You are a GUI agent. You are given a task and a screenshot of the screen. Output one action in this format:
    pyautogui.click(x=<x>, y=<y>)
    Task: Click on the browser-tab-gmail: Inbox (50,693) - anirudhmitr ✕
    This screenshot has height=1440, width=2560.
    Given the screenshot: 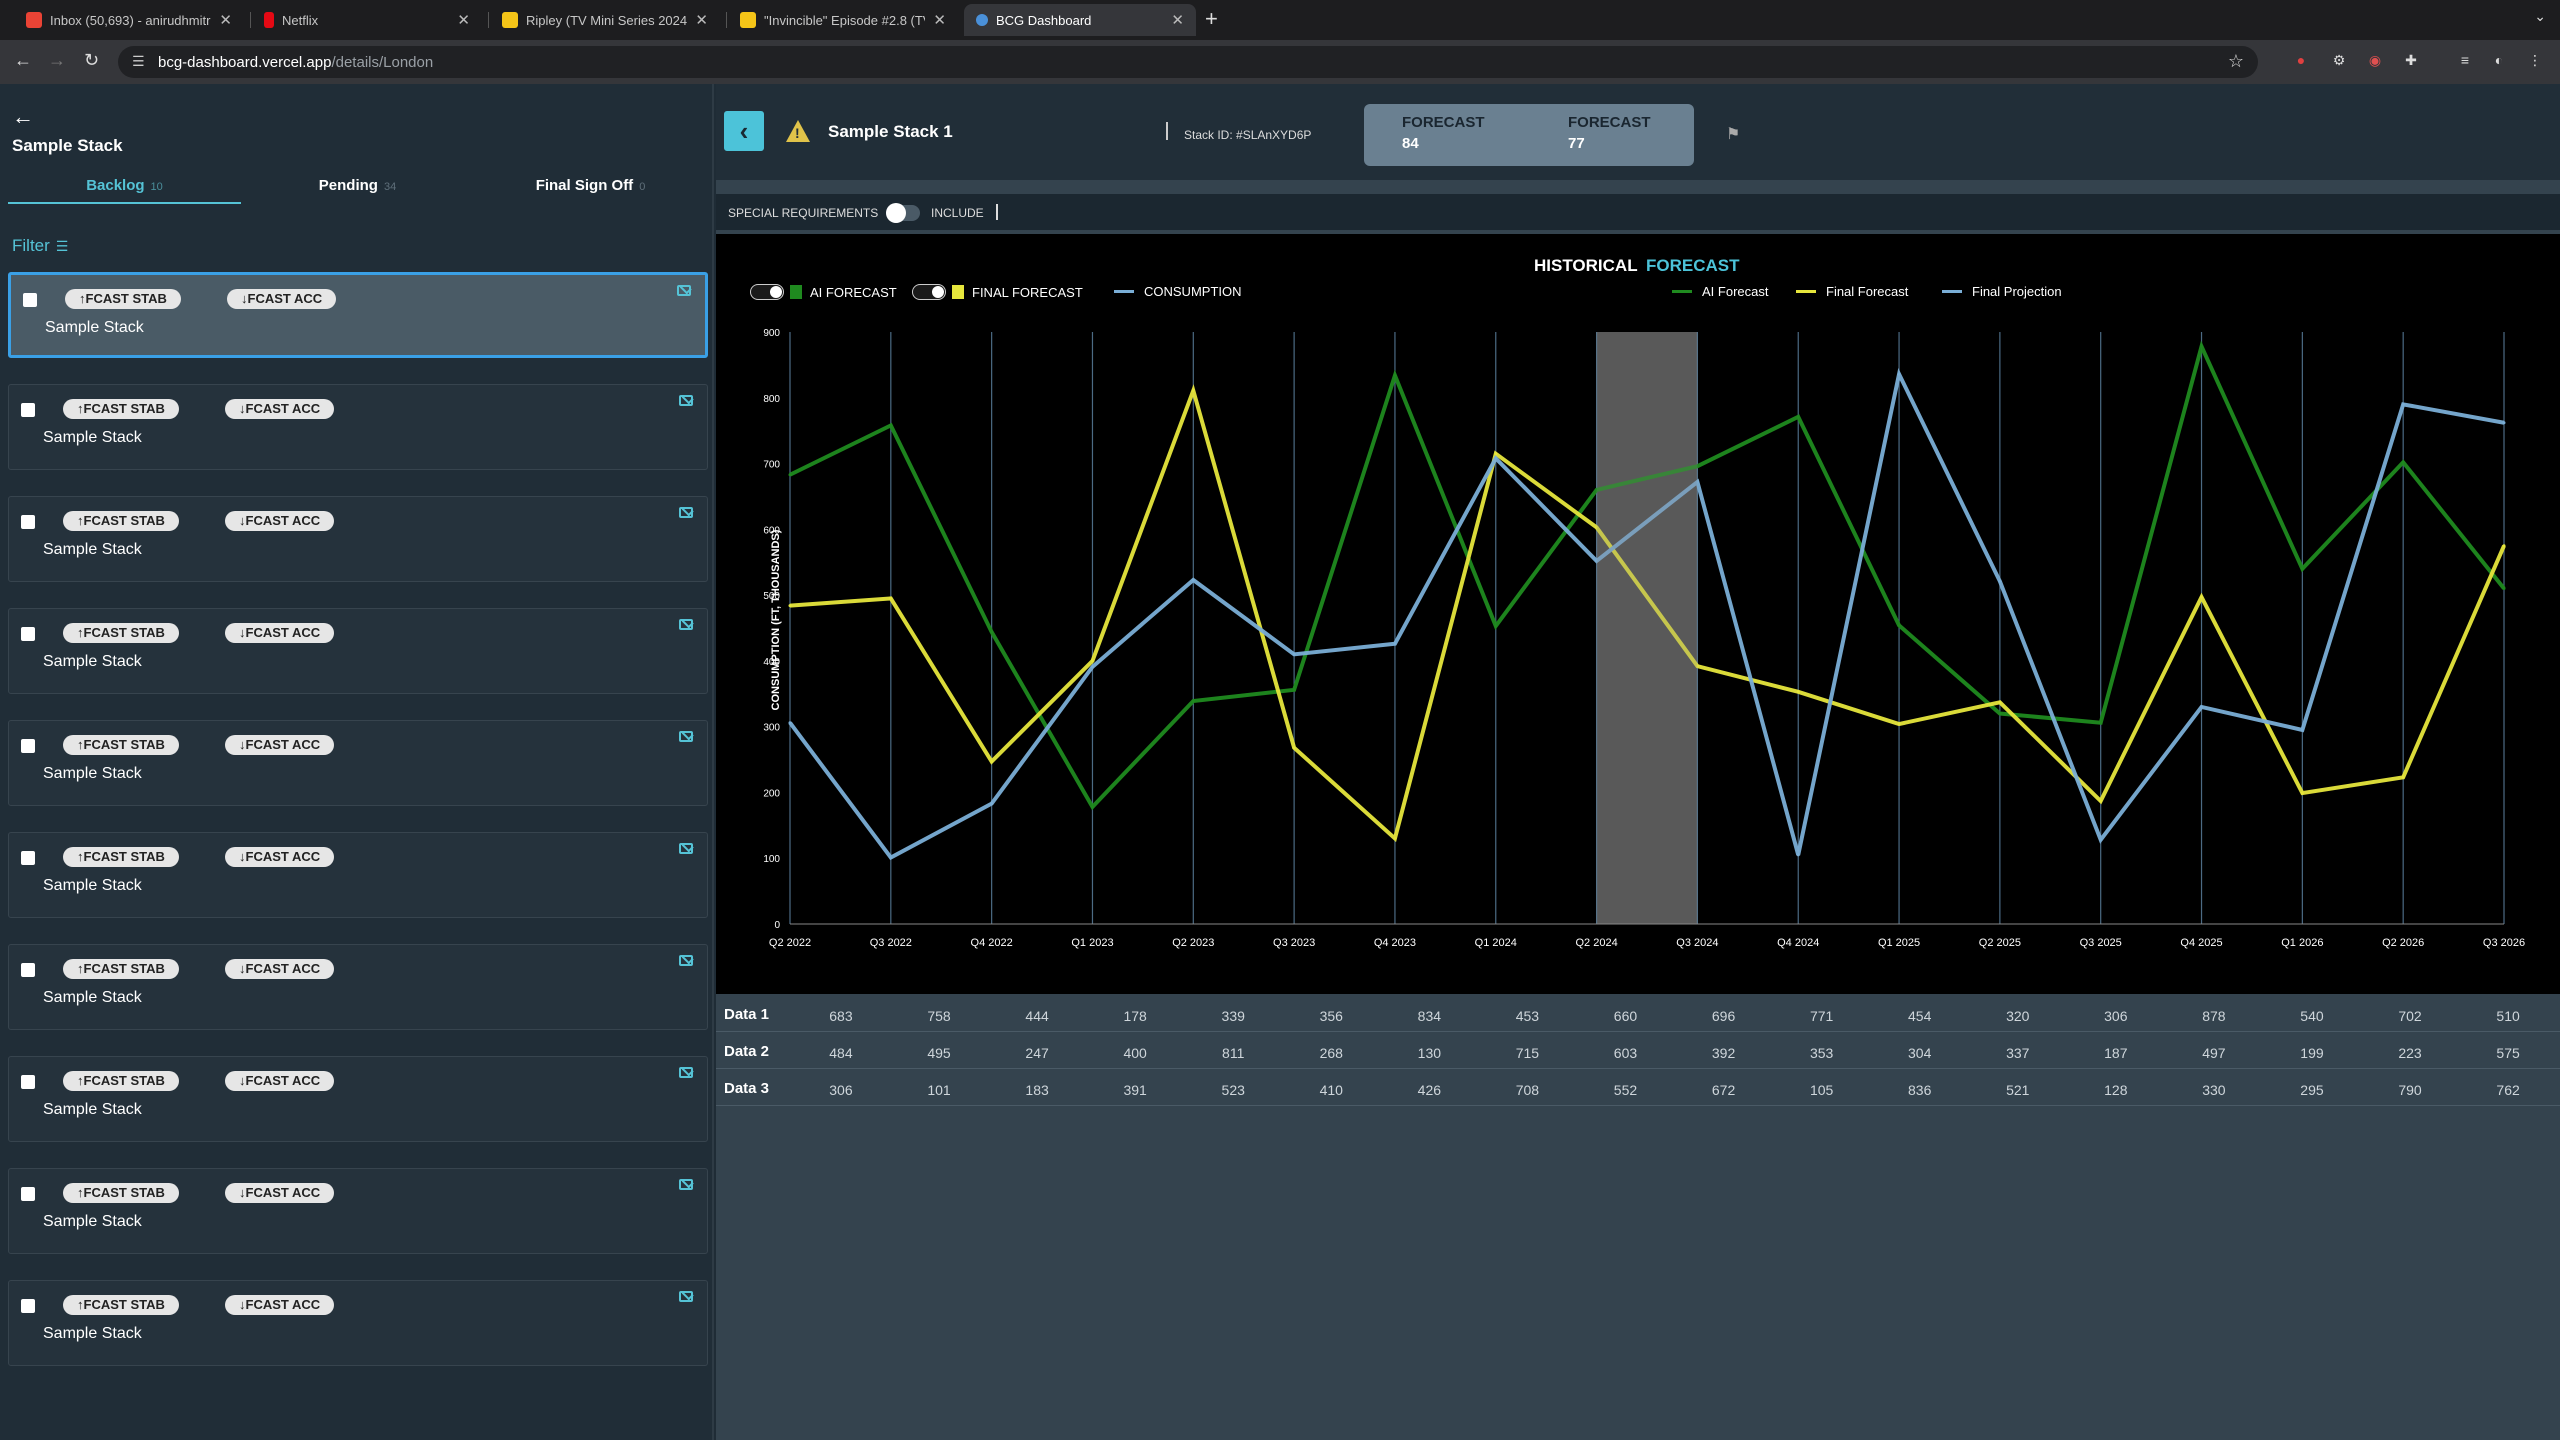 What is the action you would take?
    pyautogui.click(x=129, y=20)
    